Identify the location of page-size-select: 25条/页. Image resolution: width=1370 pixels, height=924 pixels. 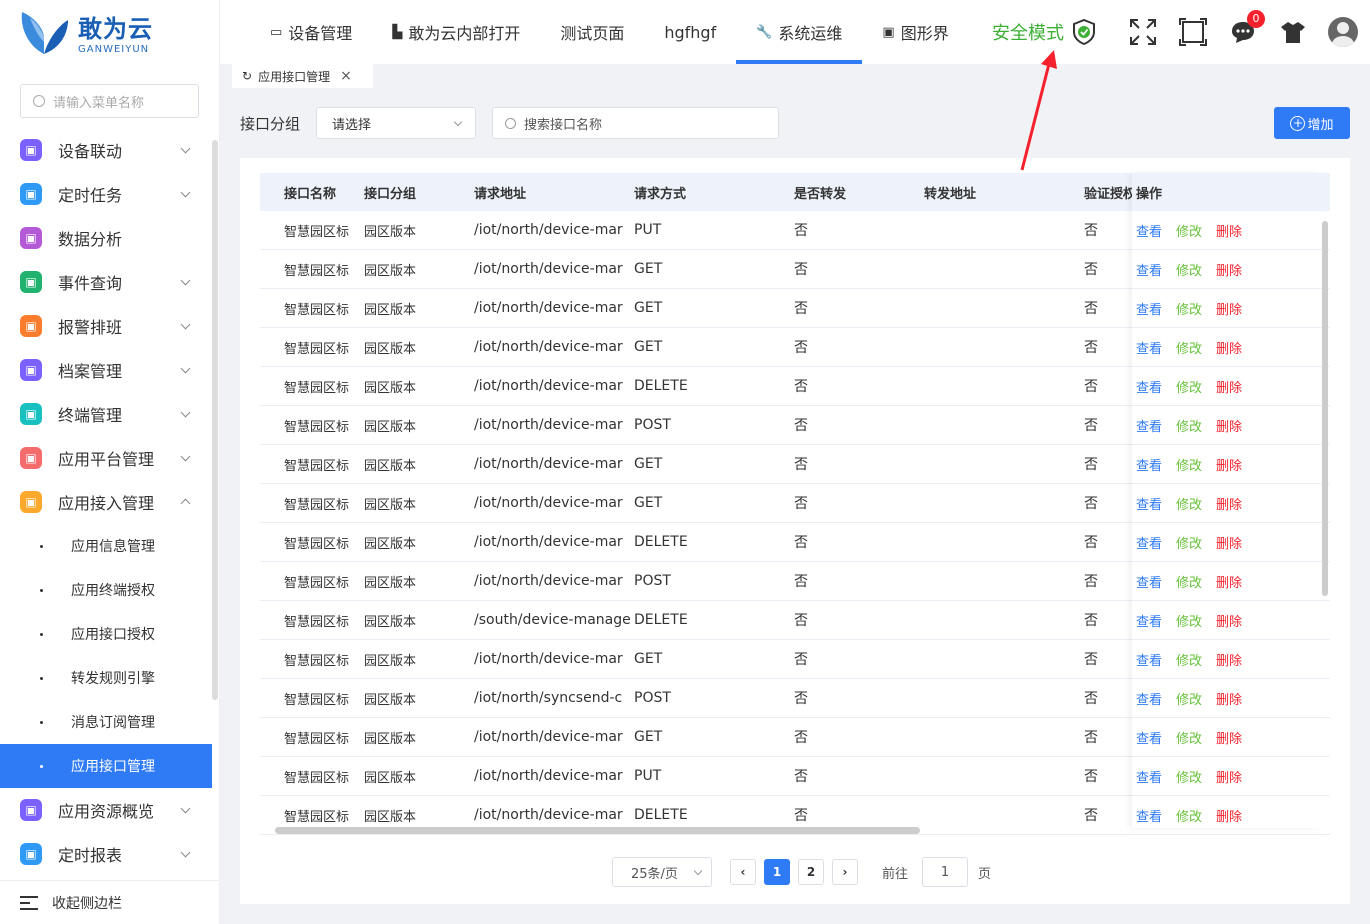
(662, 872).